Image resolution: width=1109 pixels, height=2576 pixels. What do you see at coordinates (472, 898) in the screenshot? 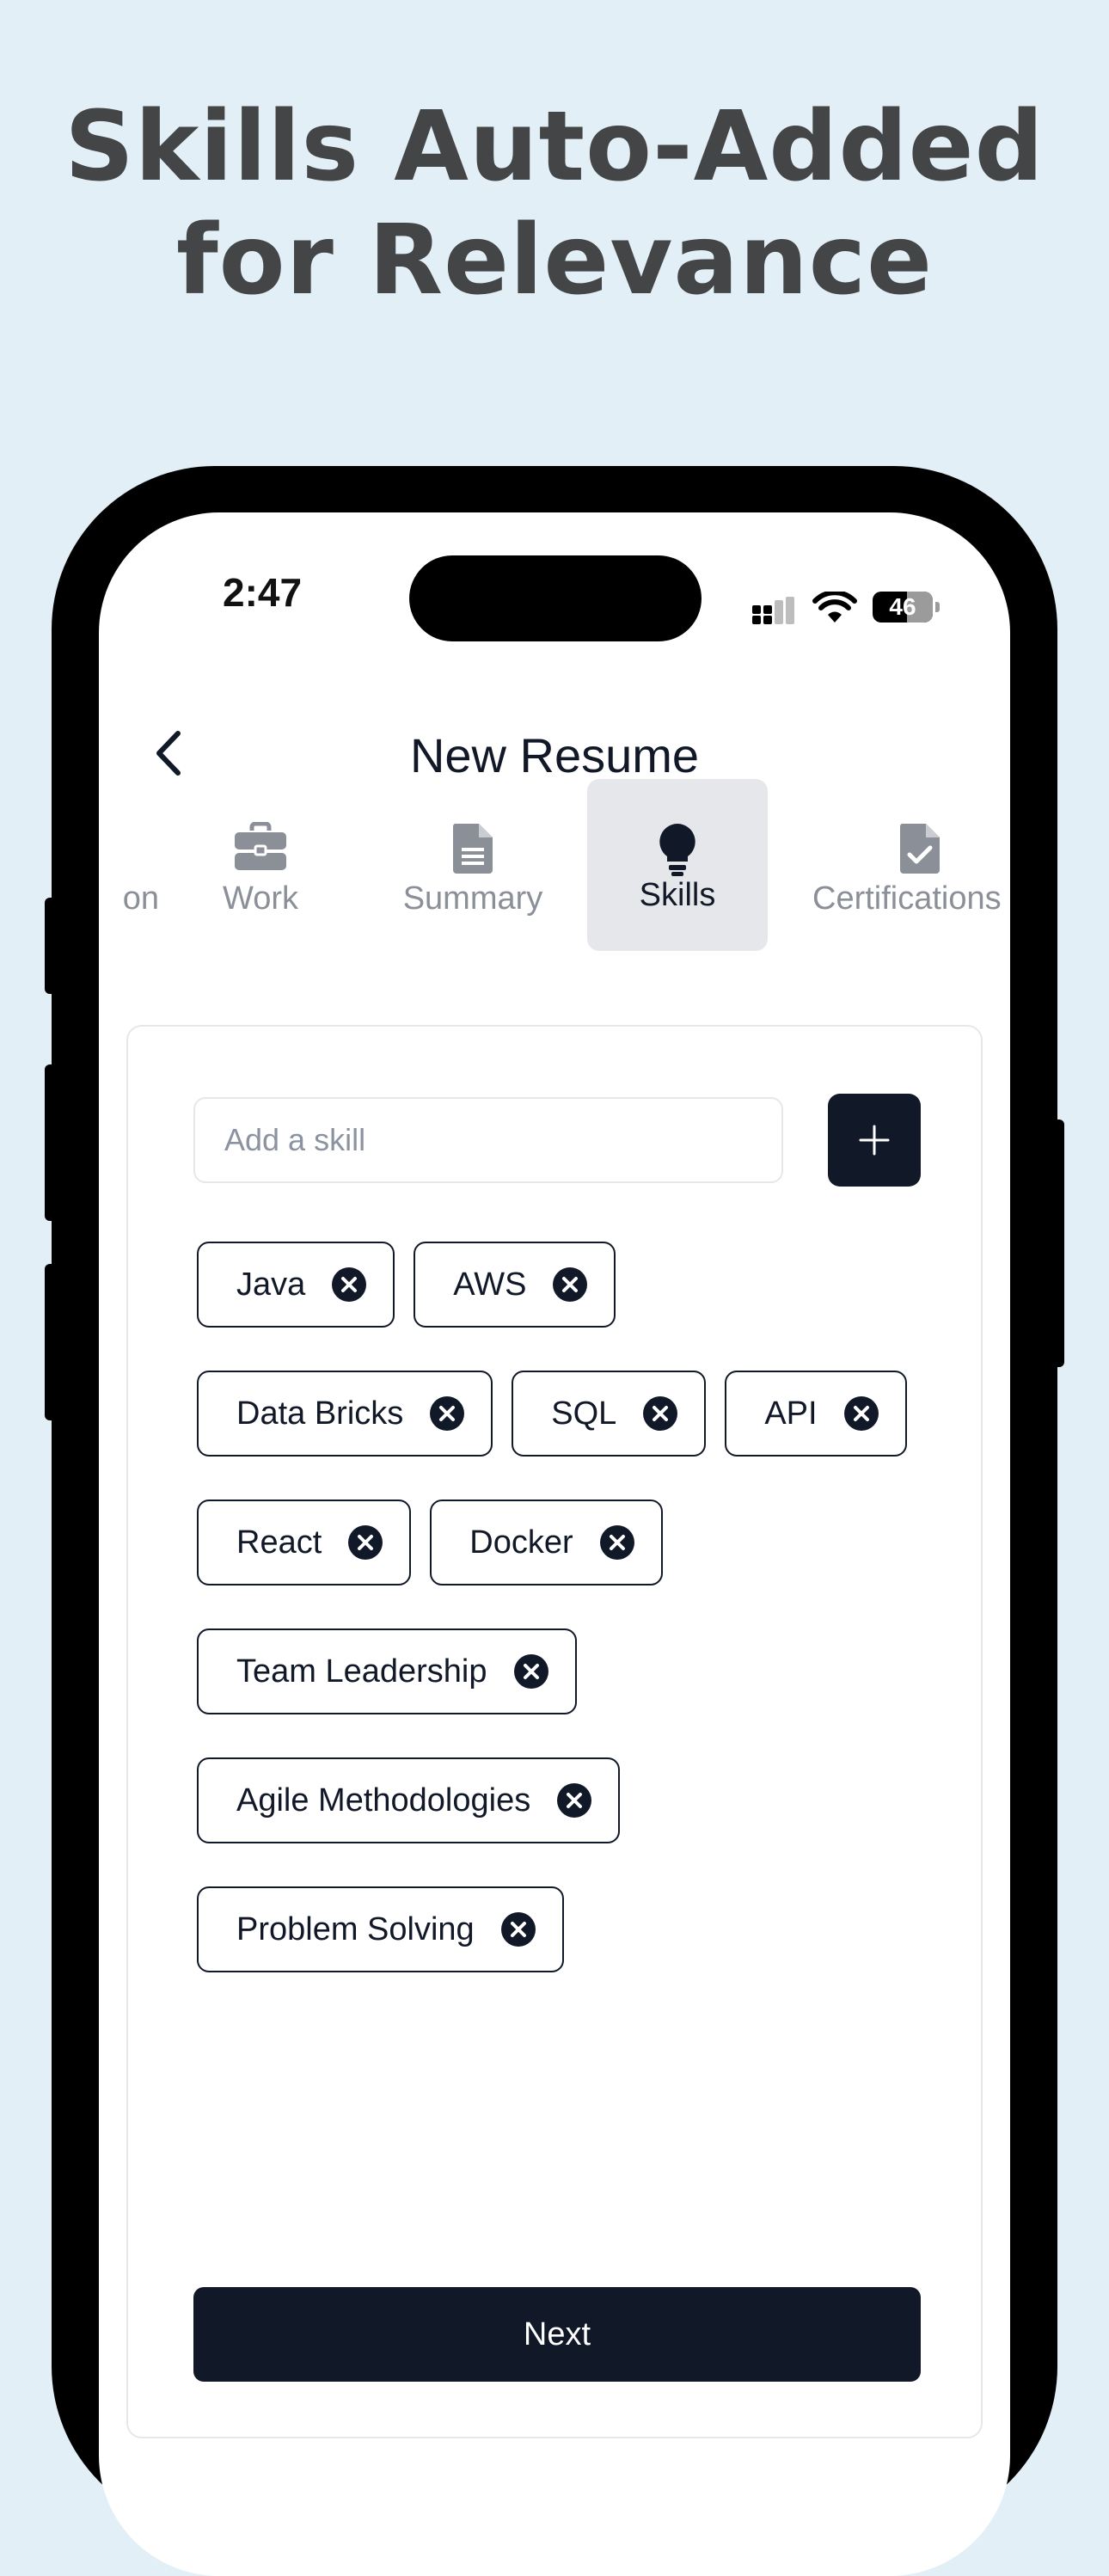
I see `tab-label: Summary` at bounding box center [472, 898].